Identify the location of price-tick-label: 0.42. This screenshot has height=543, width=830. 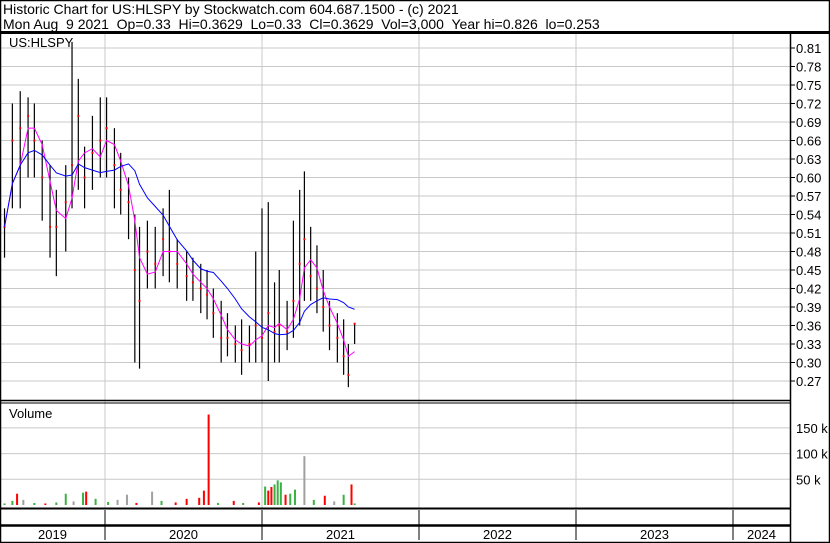
(808, 289).